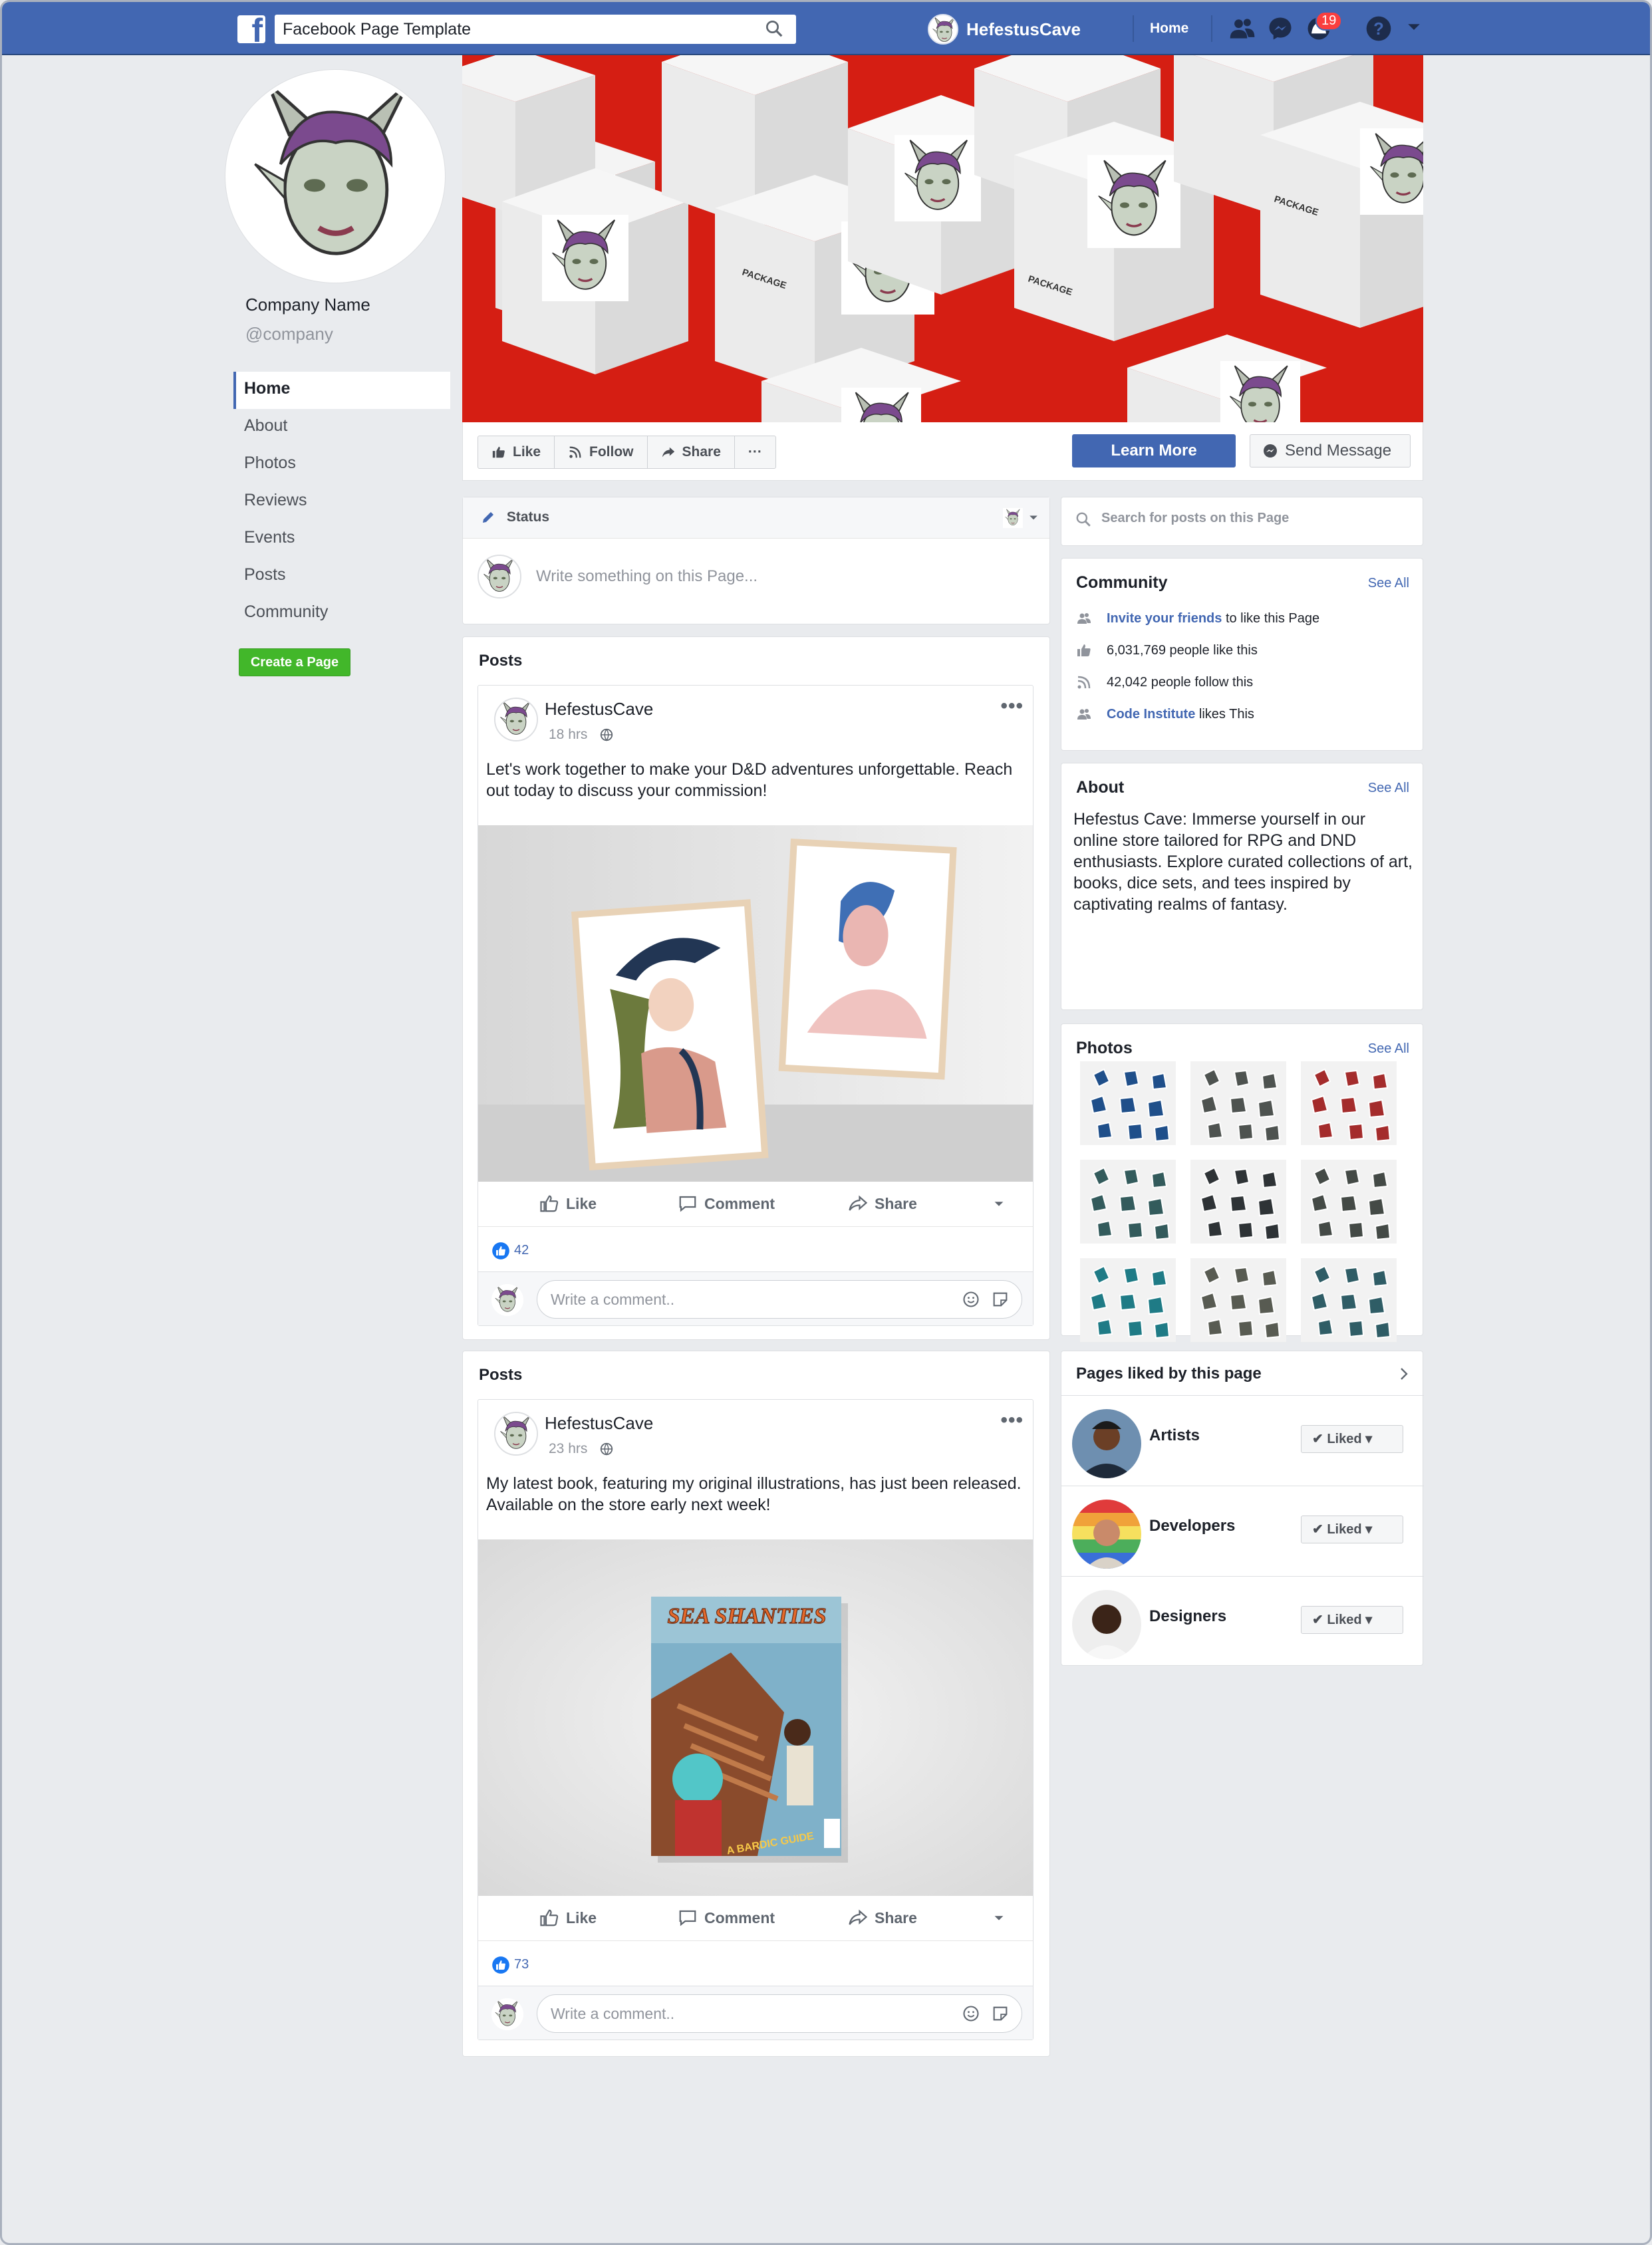  Describe the element at coordinates (774, 32) in the screenshot. I see `search-icon` at that location.